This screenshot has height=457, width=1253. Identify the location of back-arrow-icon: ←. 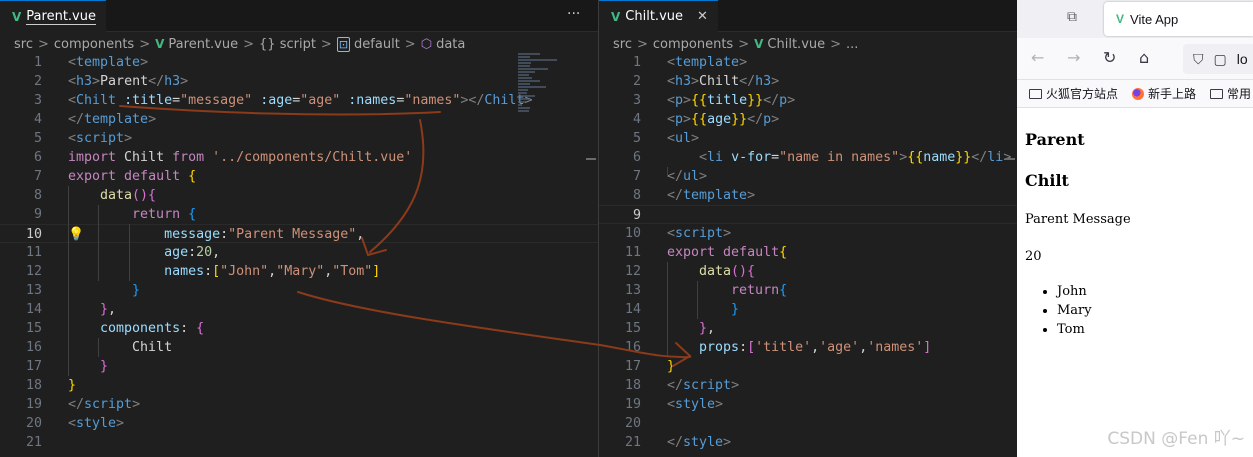
(1037, 57).